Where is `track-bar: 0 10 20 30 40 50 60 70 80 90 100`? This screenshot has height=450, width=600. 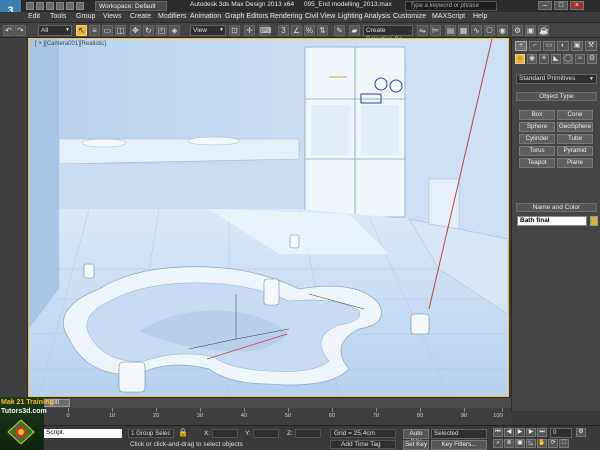 track-bar: 0 10 20 30 40 50 60 70 80 90 100 is located at coordinates (269, 416).